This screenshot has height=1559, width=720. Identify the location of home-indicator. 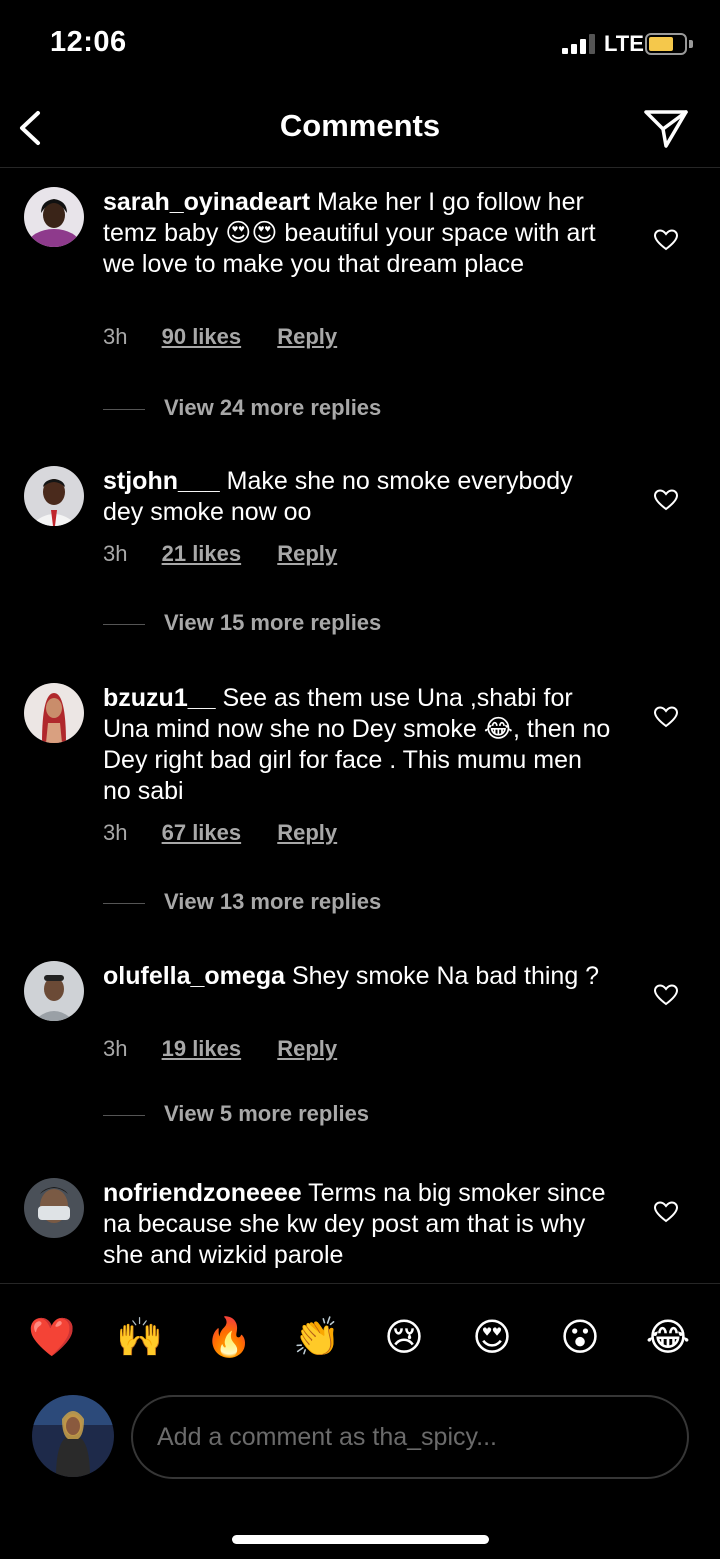
(360, 1539).